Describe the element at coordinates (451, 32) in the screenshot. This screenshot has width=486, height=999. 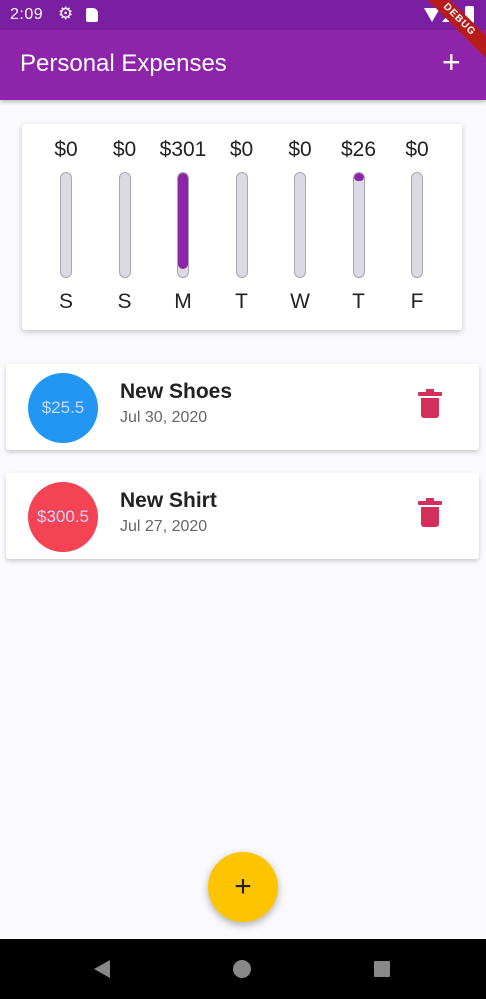
I see `debug-banner: DEBUG` at that location.